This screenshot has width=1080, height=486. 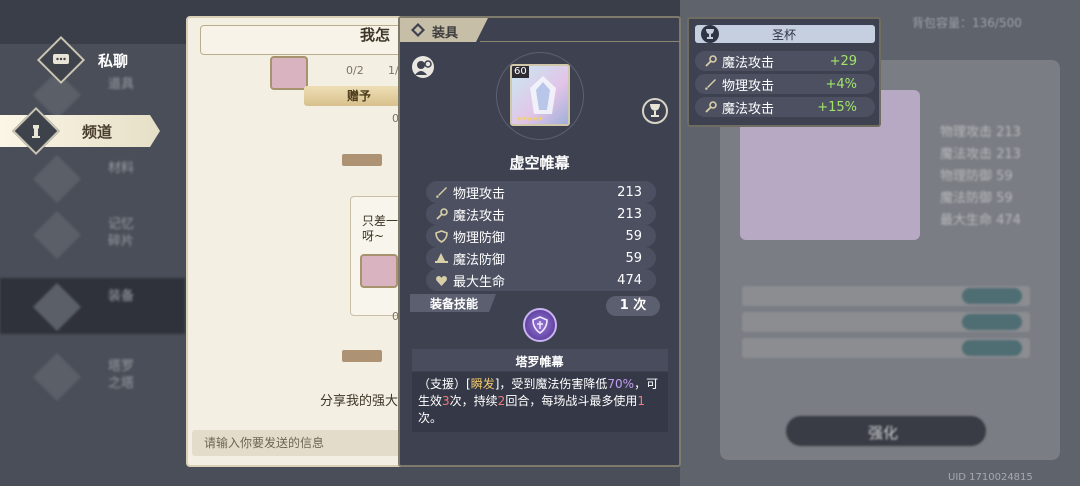 I want to click on reduction-percent: 70%, so click(x=621, y=384).